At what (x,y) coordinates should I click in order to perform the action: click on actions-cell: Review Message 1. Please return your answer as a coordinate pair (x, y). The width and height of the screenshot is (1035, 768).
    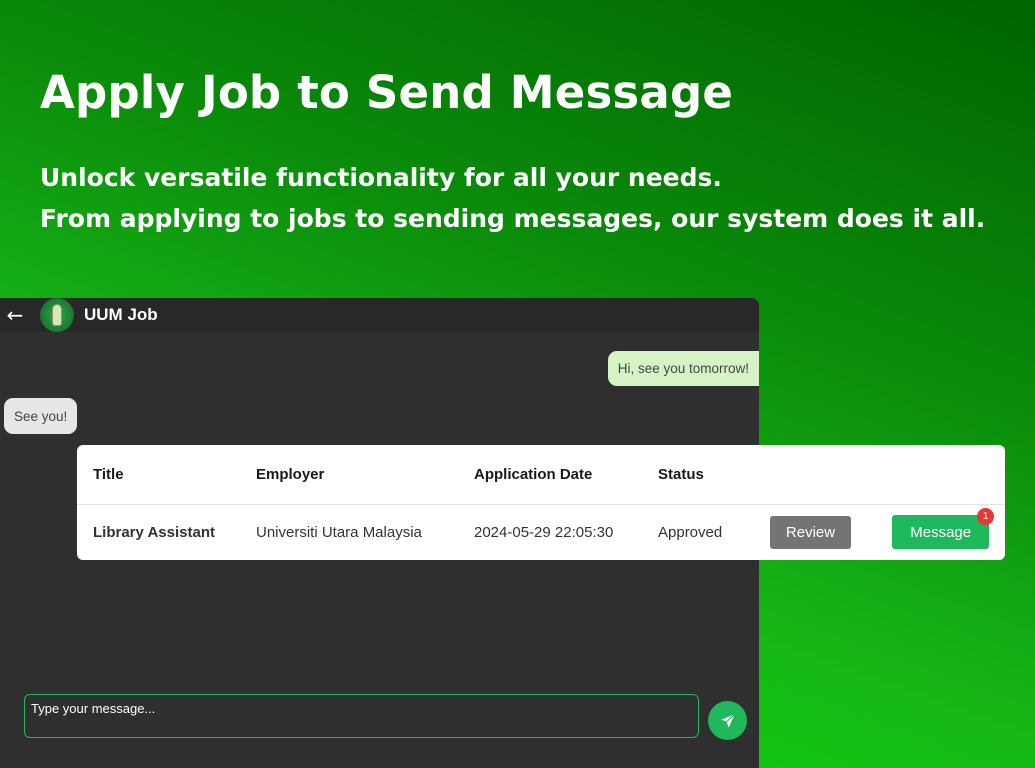
    Looking at the image, I should click on (887, 532).